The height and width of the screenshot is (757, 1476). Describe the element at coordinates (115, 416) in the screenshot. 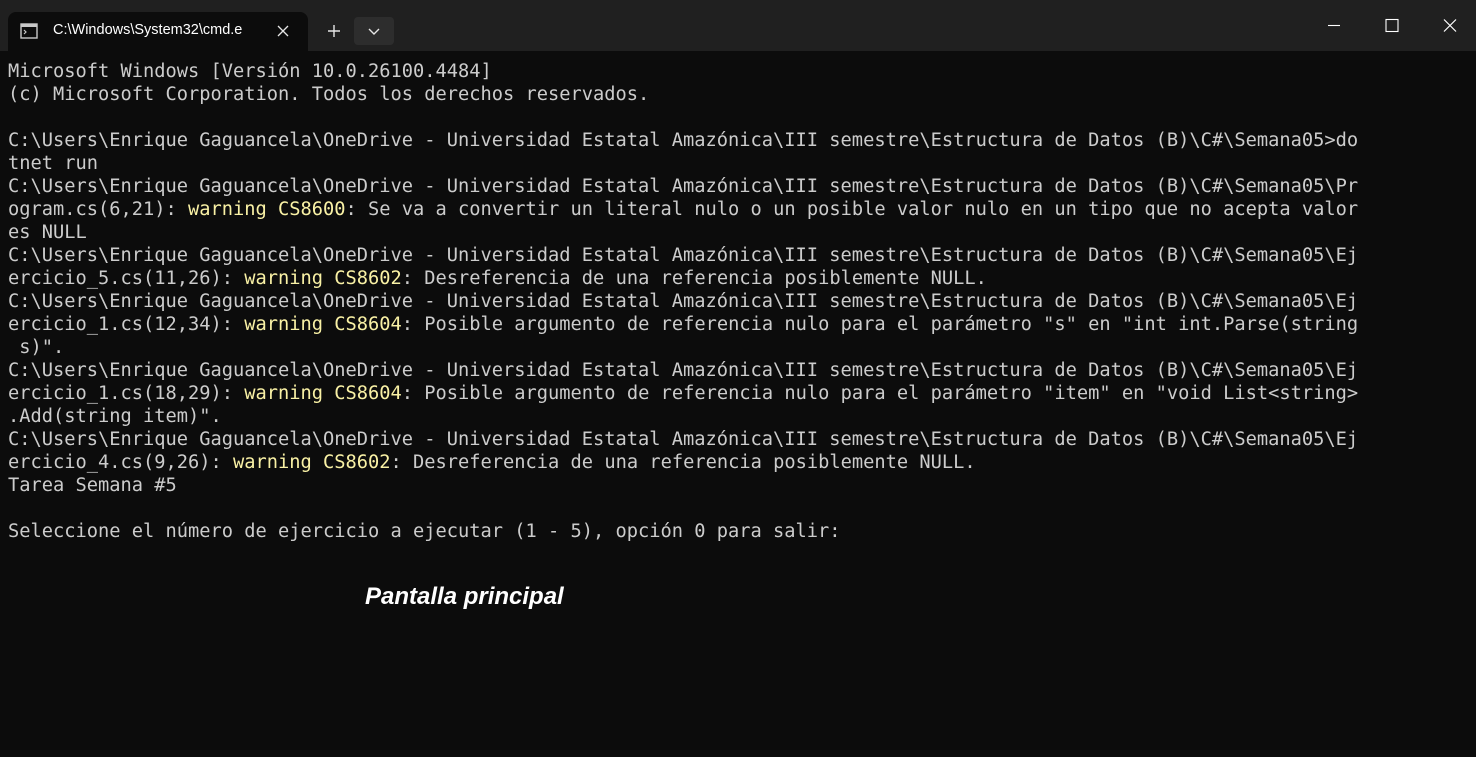

I see `console-text: .Add(string item)".` at that location.